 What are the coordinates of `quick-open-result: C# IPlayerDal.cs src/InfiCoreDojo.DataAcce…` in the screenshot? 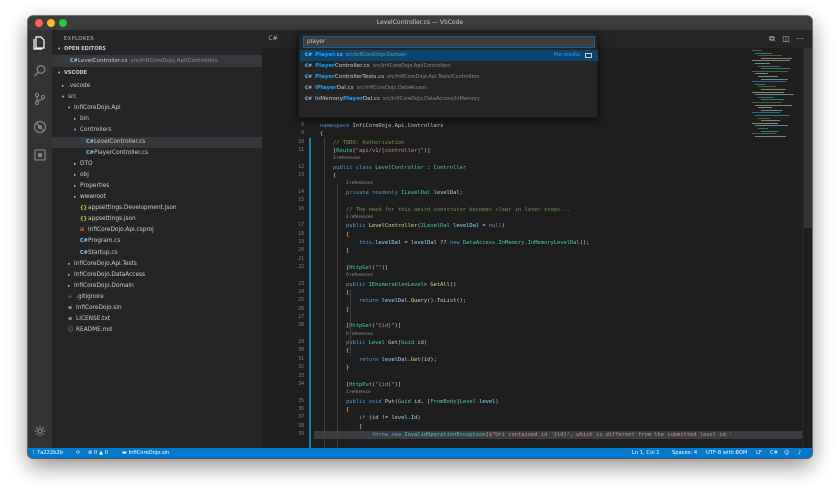 It's located at (449, 88).